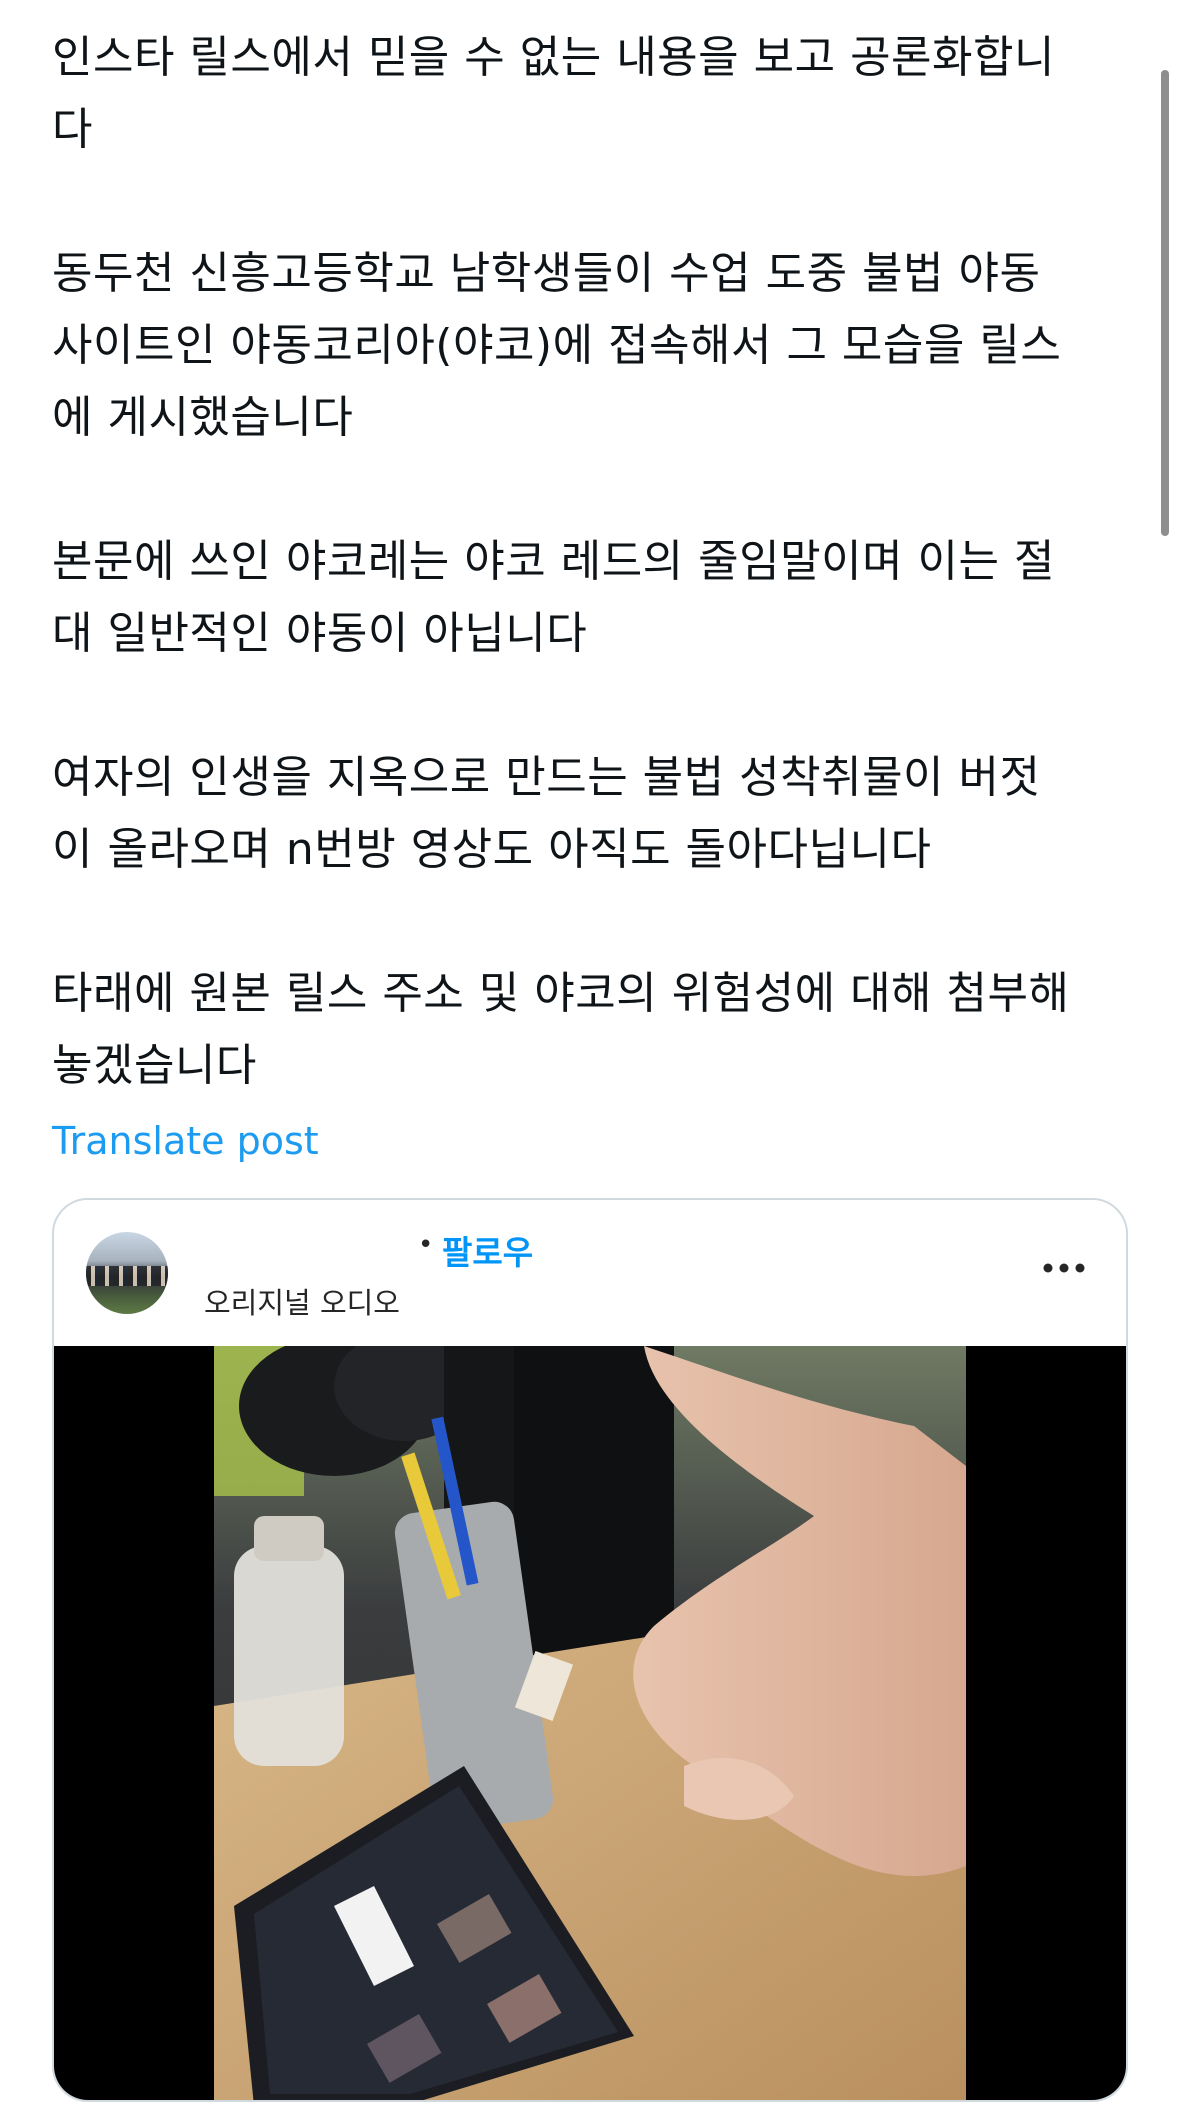  I want to click on translate-post-link: Translate post, so click(185, 1141).